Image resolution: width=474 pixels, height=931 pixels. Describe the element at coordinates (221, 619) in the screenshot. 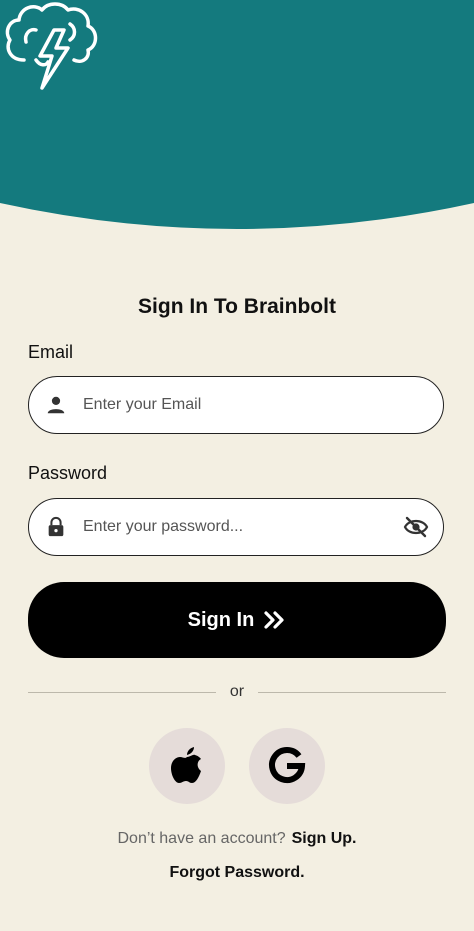

I see `sign-in-label: Sign In` at that location.